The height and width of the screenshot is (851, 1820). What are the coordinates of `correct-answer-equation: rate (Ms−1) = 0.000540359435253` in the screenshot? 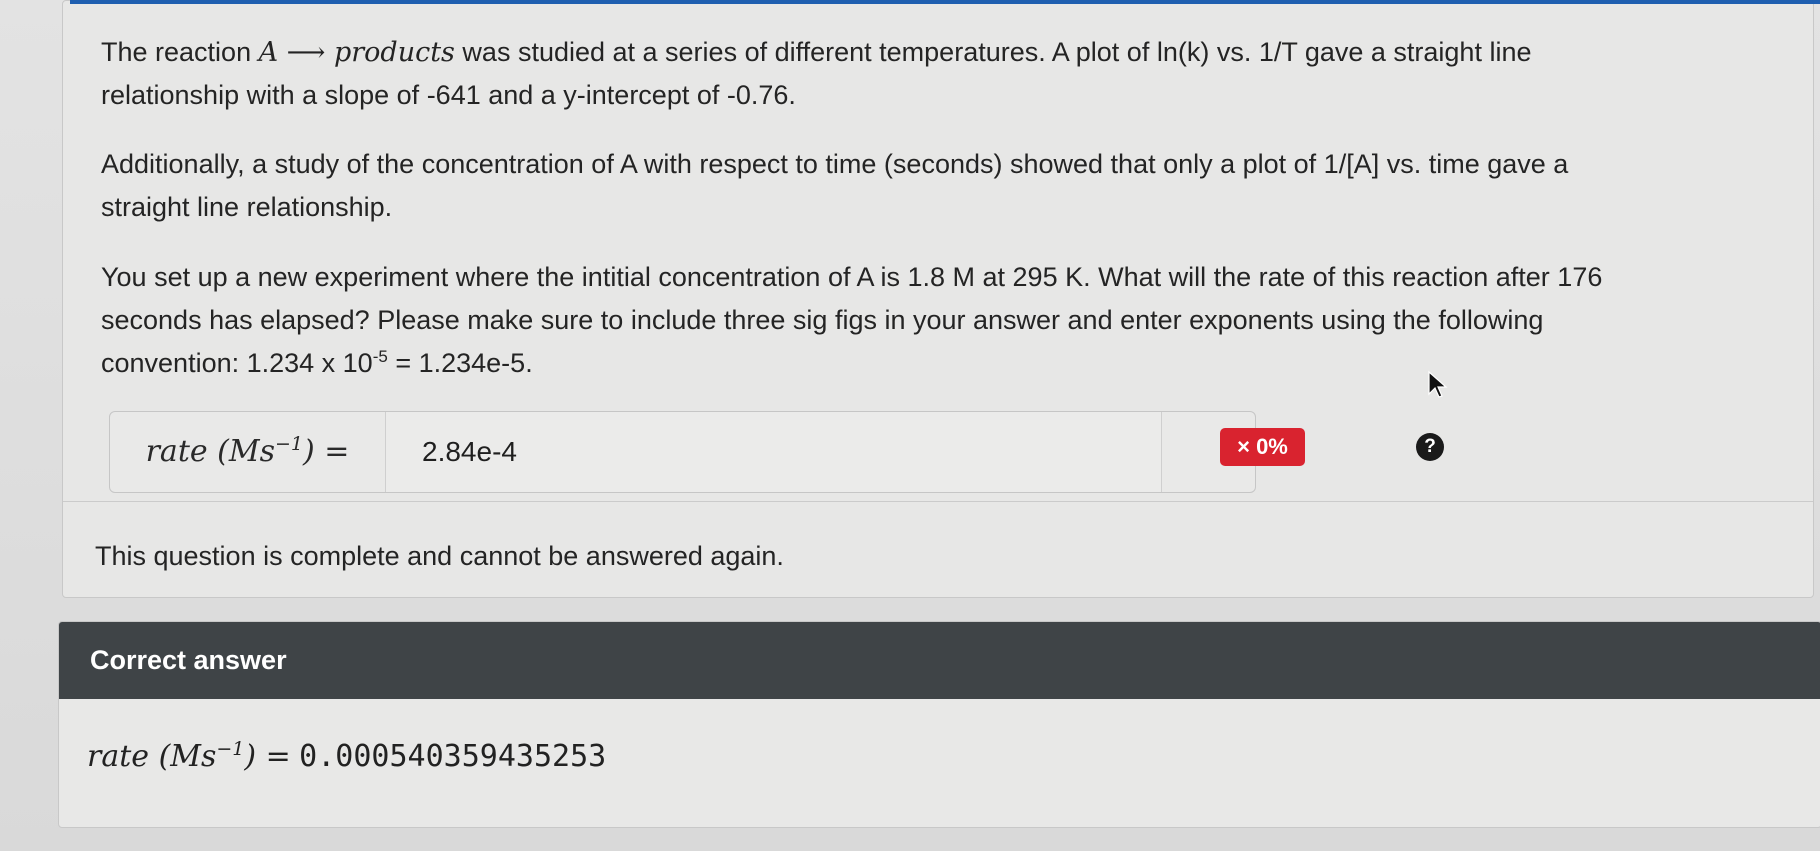 It's located at (346, 757).